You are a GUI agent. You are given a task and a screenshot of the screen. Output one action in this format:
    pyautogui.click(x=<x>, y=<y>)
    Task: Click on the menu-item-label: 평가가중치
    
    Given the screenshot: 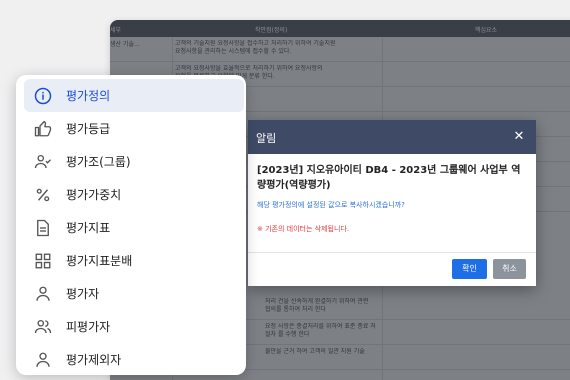 What is the action you would take?
    pyautogui.click(x=94, y=195)
    